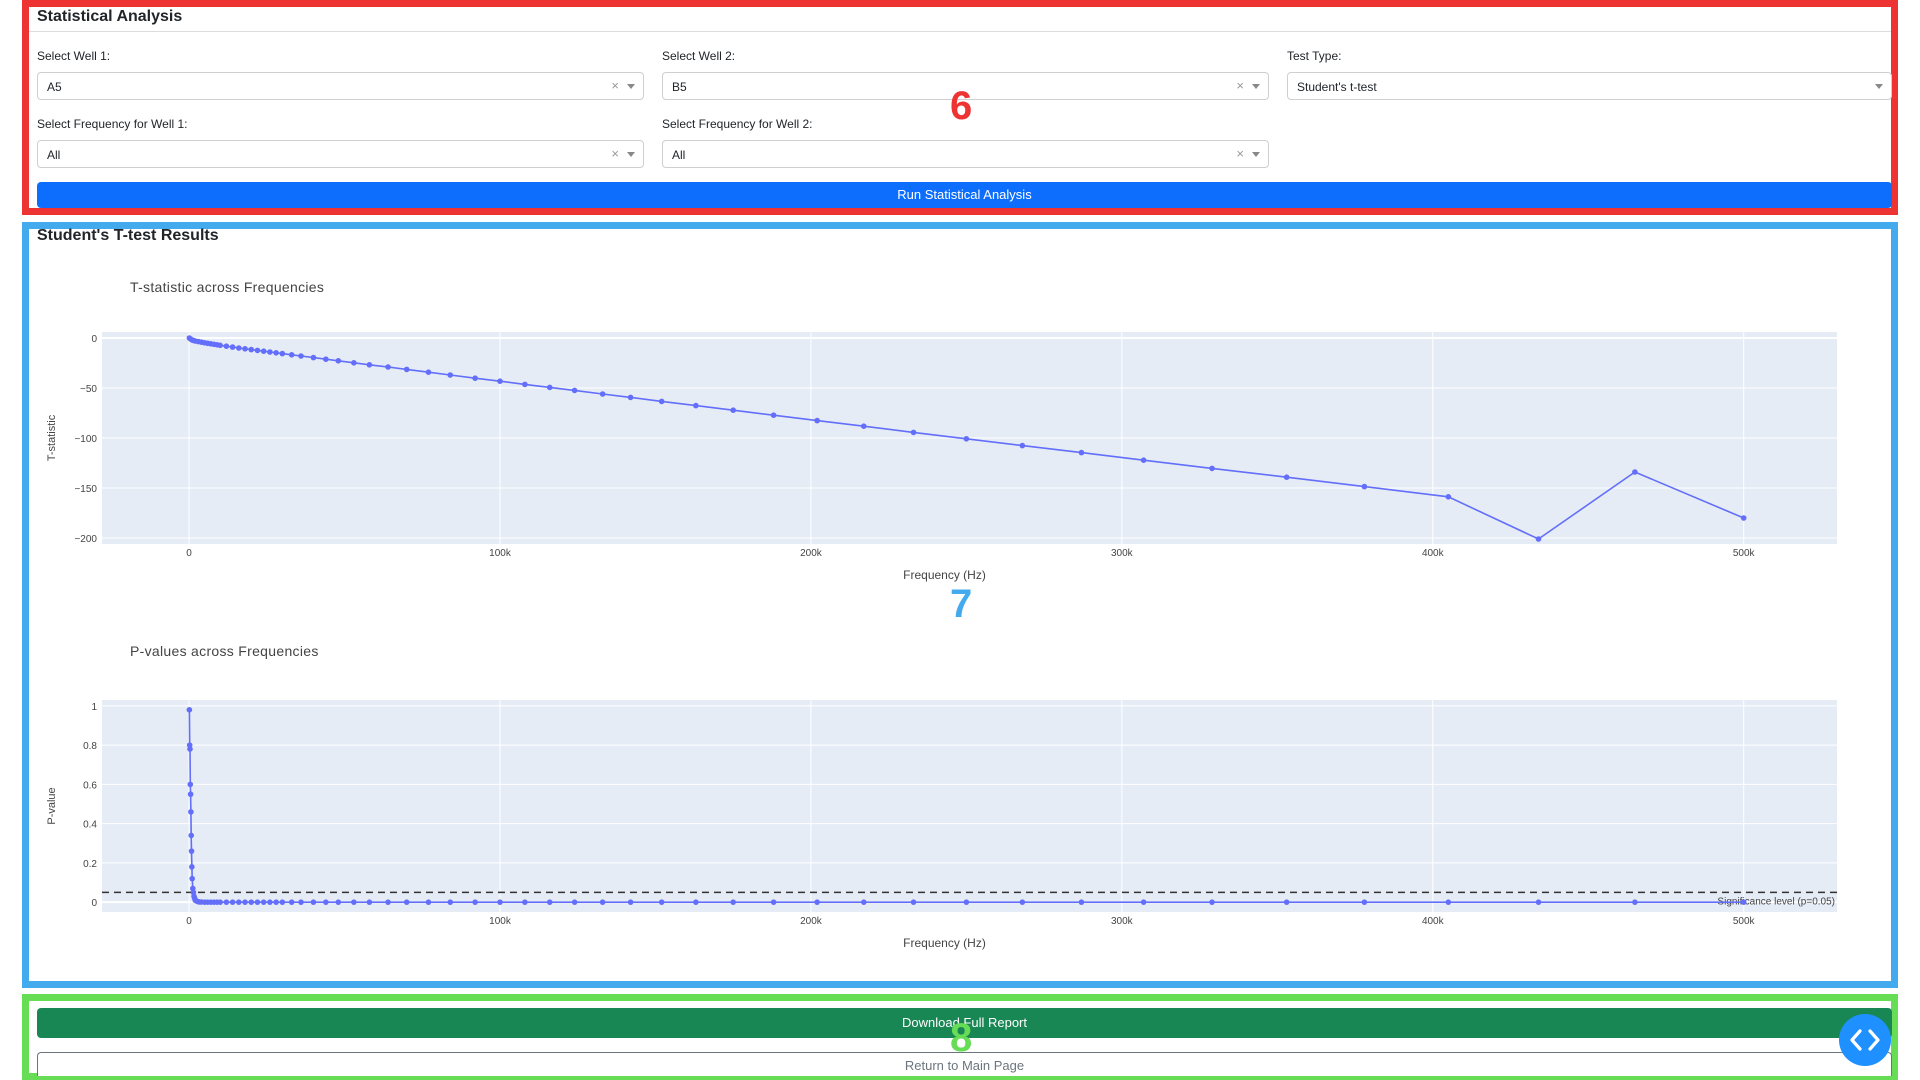 The image size is (1920, 1080). What do you see at coordinates (1589, 86) in the screenshot?
I see `test-type-select: Student's t-test` at bounding box center [1589, 86].